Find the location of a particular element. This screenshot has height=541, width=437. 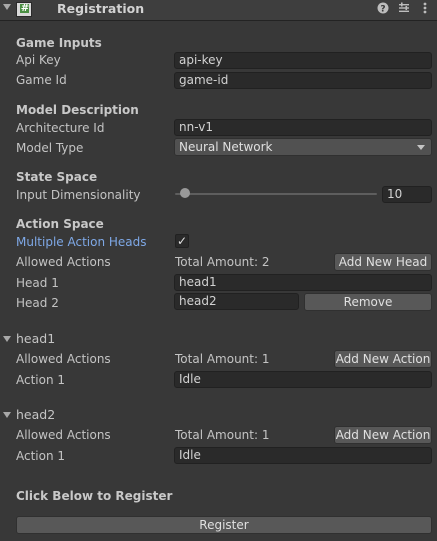

game-id-label: Game Id is located at coordinates (41, 80).